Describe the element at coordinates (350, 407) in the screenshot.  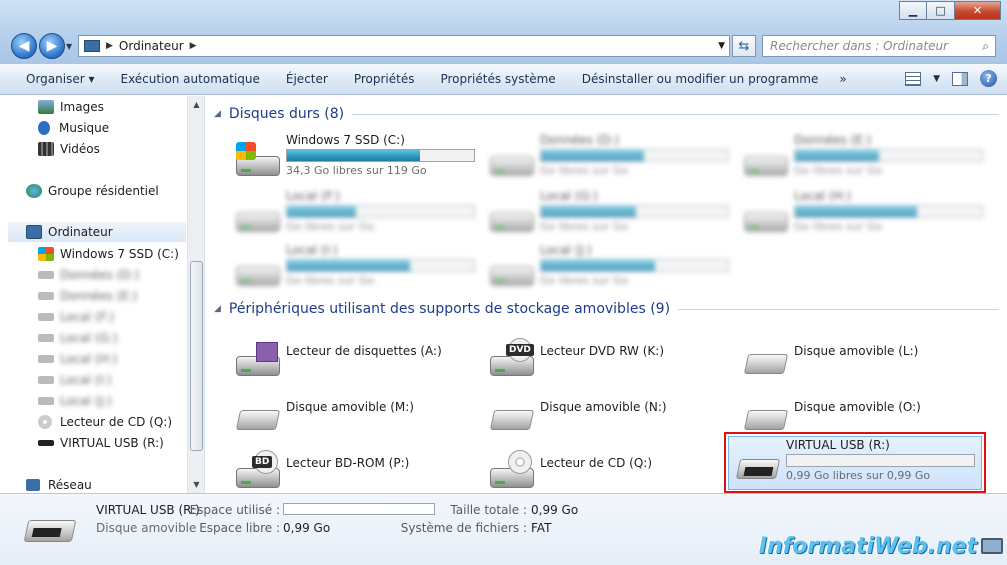
I see `drive-name: Disque amovible (M:)` at that location.